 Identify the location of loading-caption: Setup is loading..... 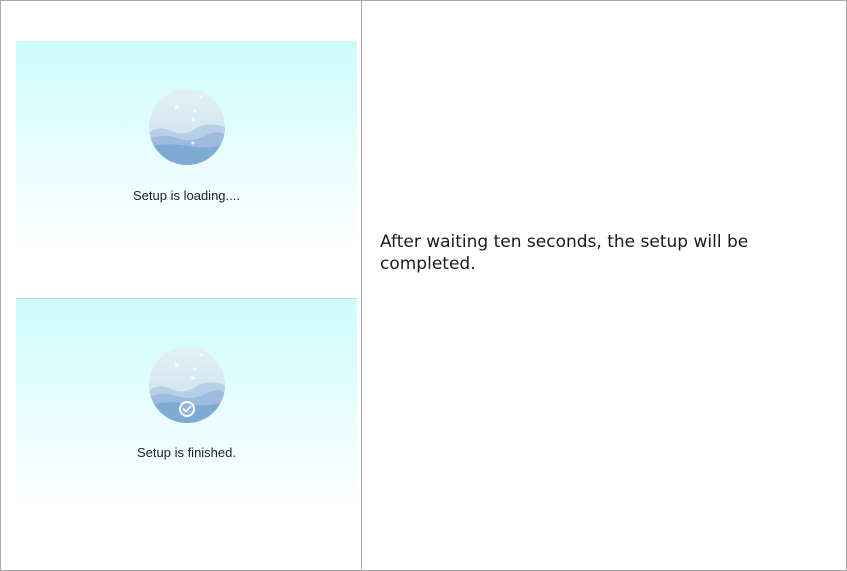
(186, 195).